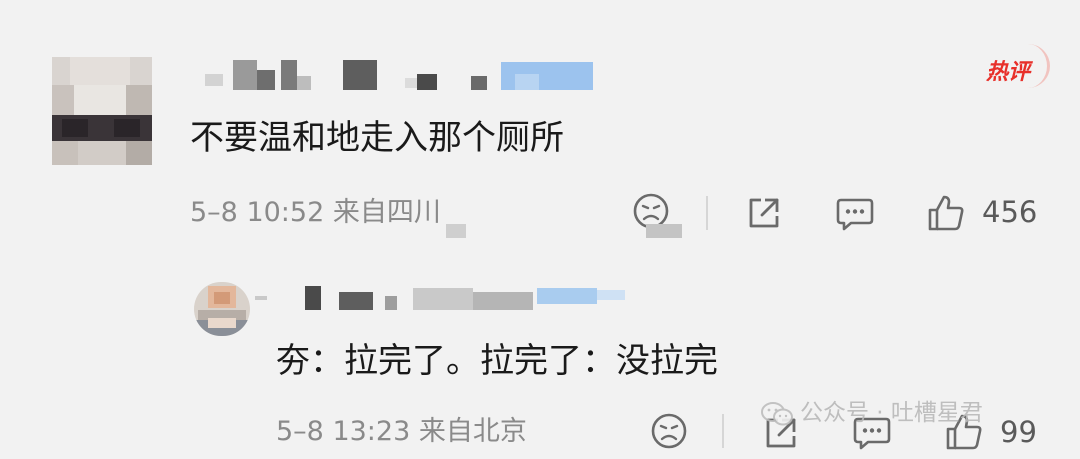 This screenshot has height=459, width=1080. Describe the element at coordinates (456, 231) in the screenshot. I see `meta-pixel-blur` at that location.